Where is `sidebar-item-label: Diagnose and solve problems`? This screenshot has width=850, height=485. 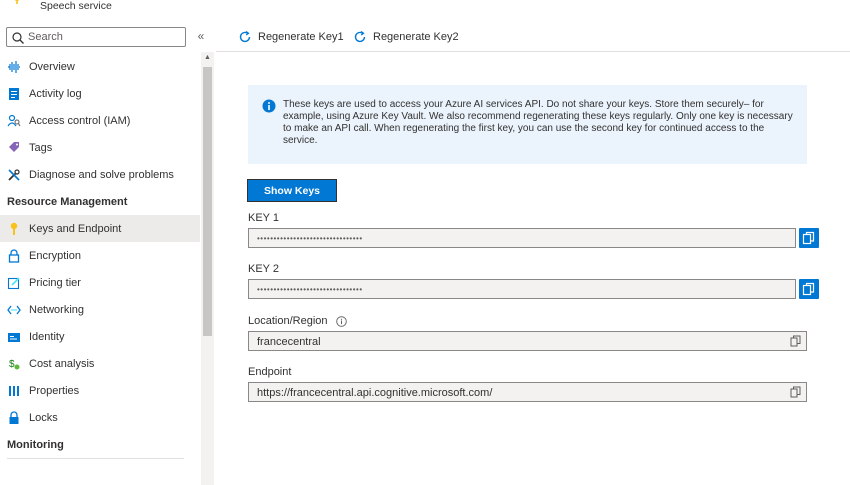 sidebar-item-label: Diagnose and solve problems is located at coordinates (101, 174).